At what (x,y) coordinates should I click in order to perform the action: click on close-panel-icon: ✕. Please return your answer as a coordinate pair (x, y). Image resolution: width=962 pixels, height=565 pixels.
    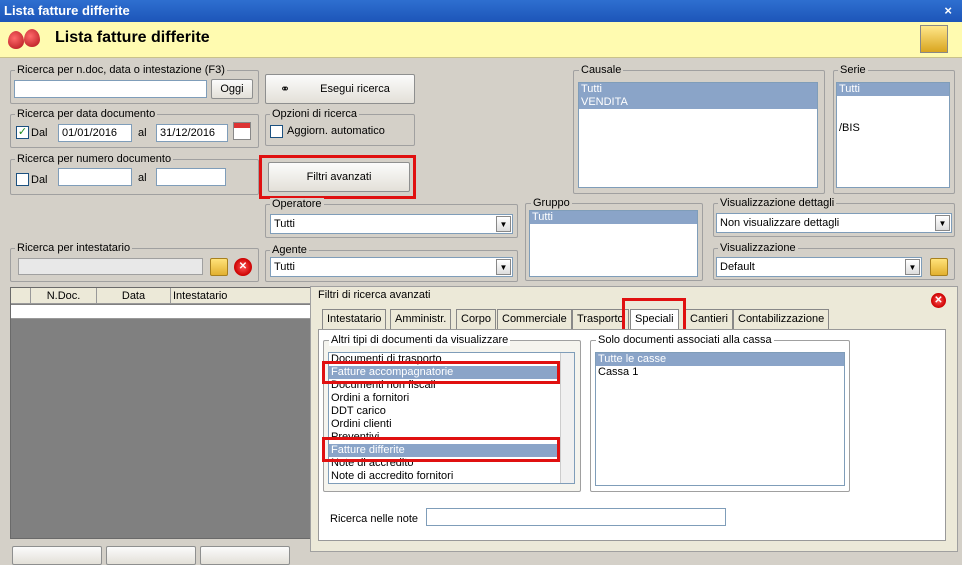
    Looking at the image, I should click on (938, 300).